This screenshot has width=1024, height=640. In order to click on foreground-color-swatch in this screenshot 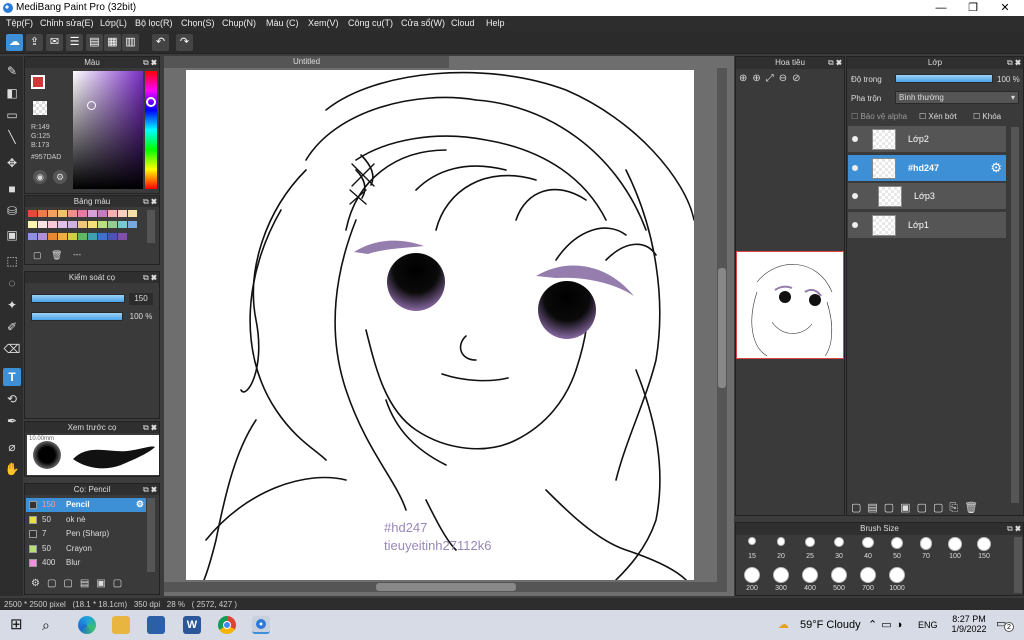, I will do `click(38, 82)`.